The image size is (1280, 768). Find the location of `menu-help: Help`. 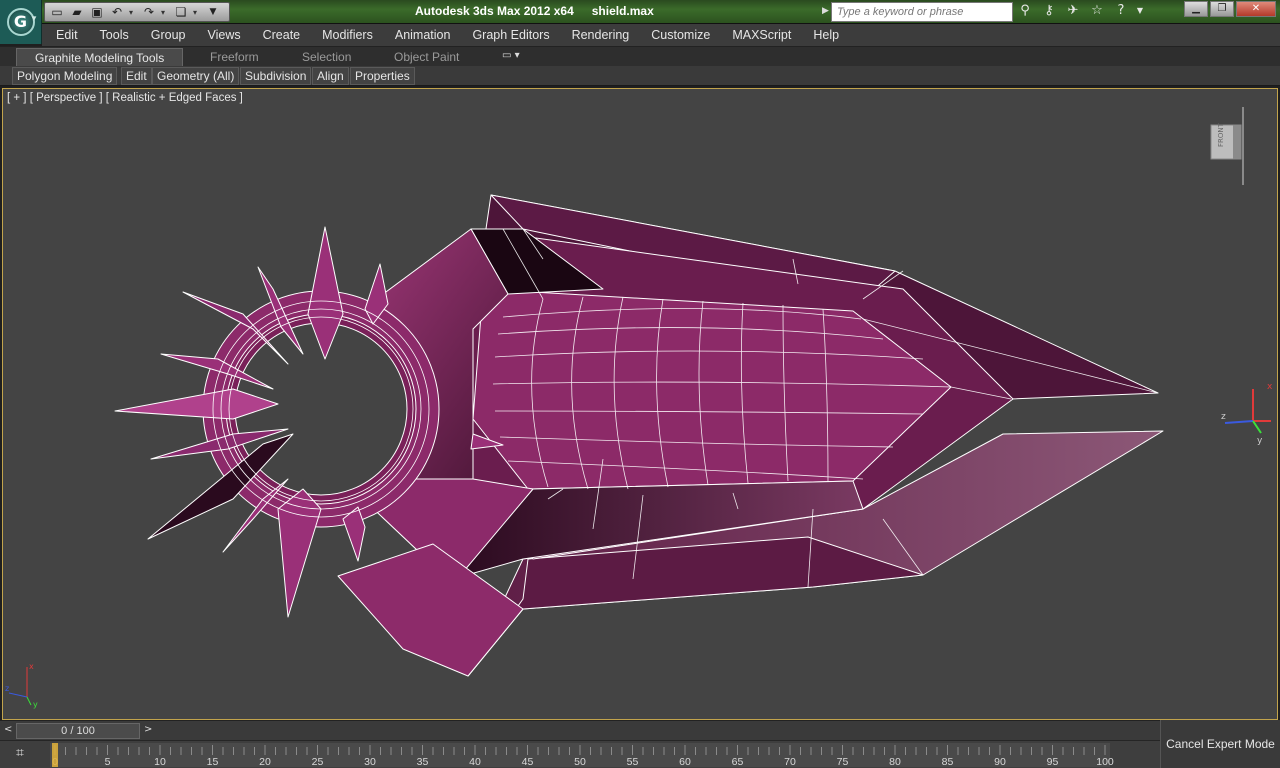

menu-help: Help is located at coordinates (826, 35).